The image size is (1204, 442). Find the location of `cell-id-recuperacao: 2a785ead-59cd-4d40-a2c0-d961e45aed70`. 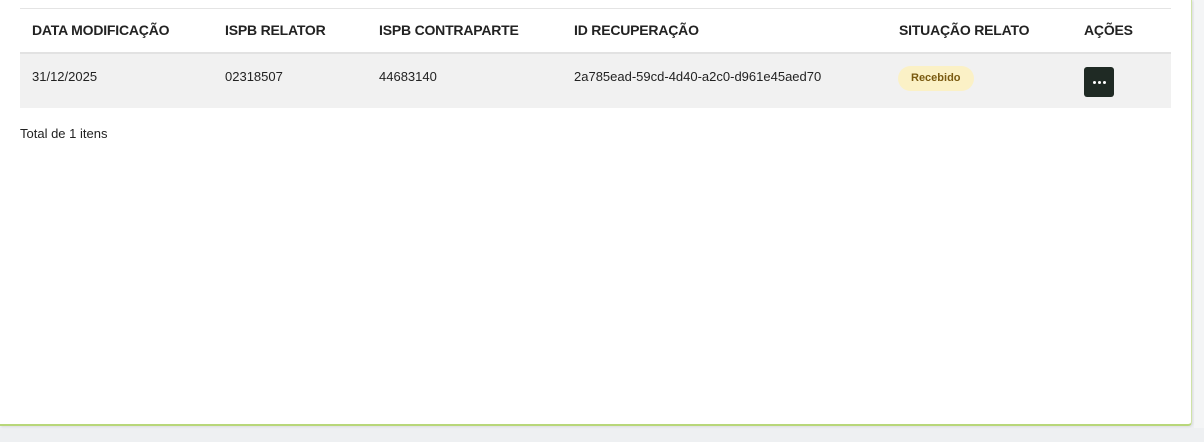

cell-id-recuperacao: 2a785ead-59cd-4d40-a2c0-d961e45aed70 is located at coordinates (698, 76).